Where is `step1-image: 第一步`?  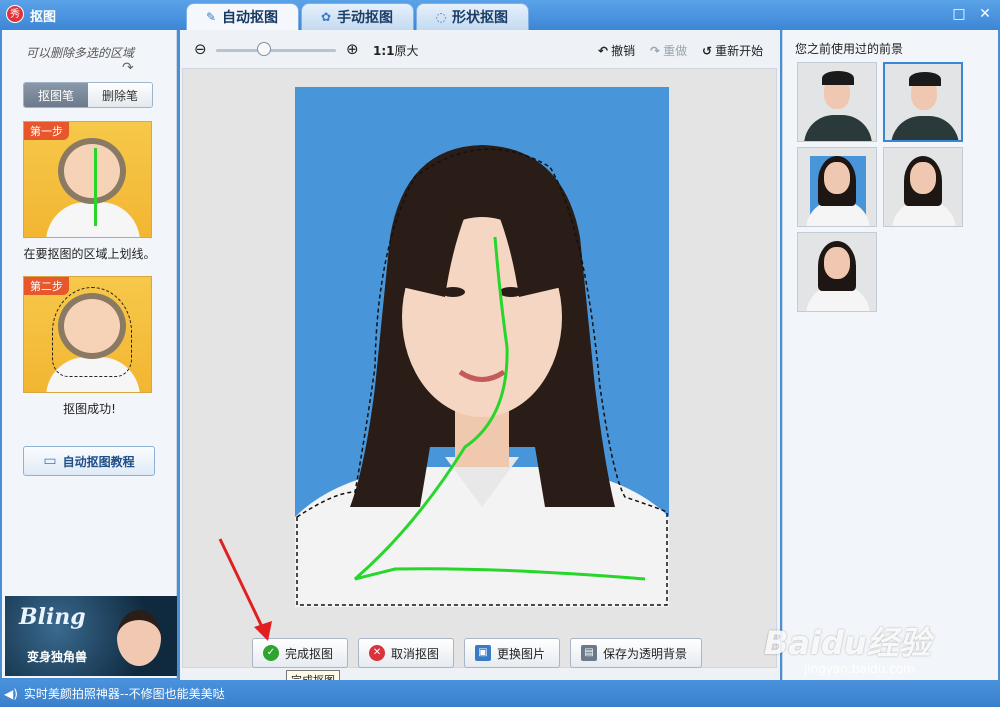 step1-image: 第一步 is located at coordinates (87, 179).